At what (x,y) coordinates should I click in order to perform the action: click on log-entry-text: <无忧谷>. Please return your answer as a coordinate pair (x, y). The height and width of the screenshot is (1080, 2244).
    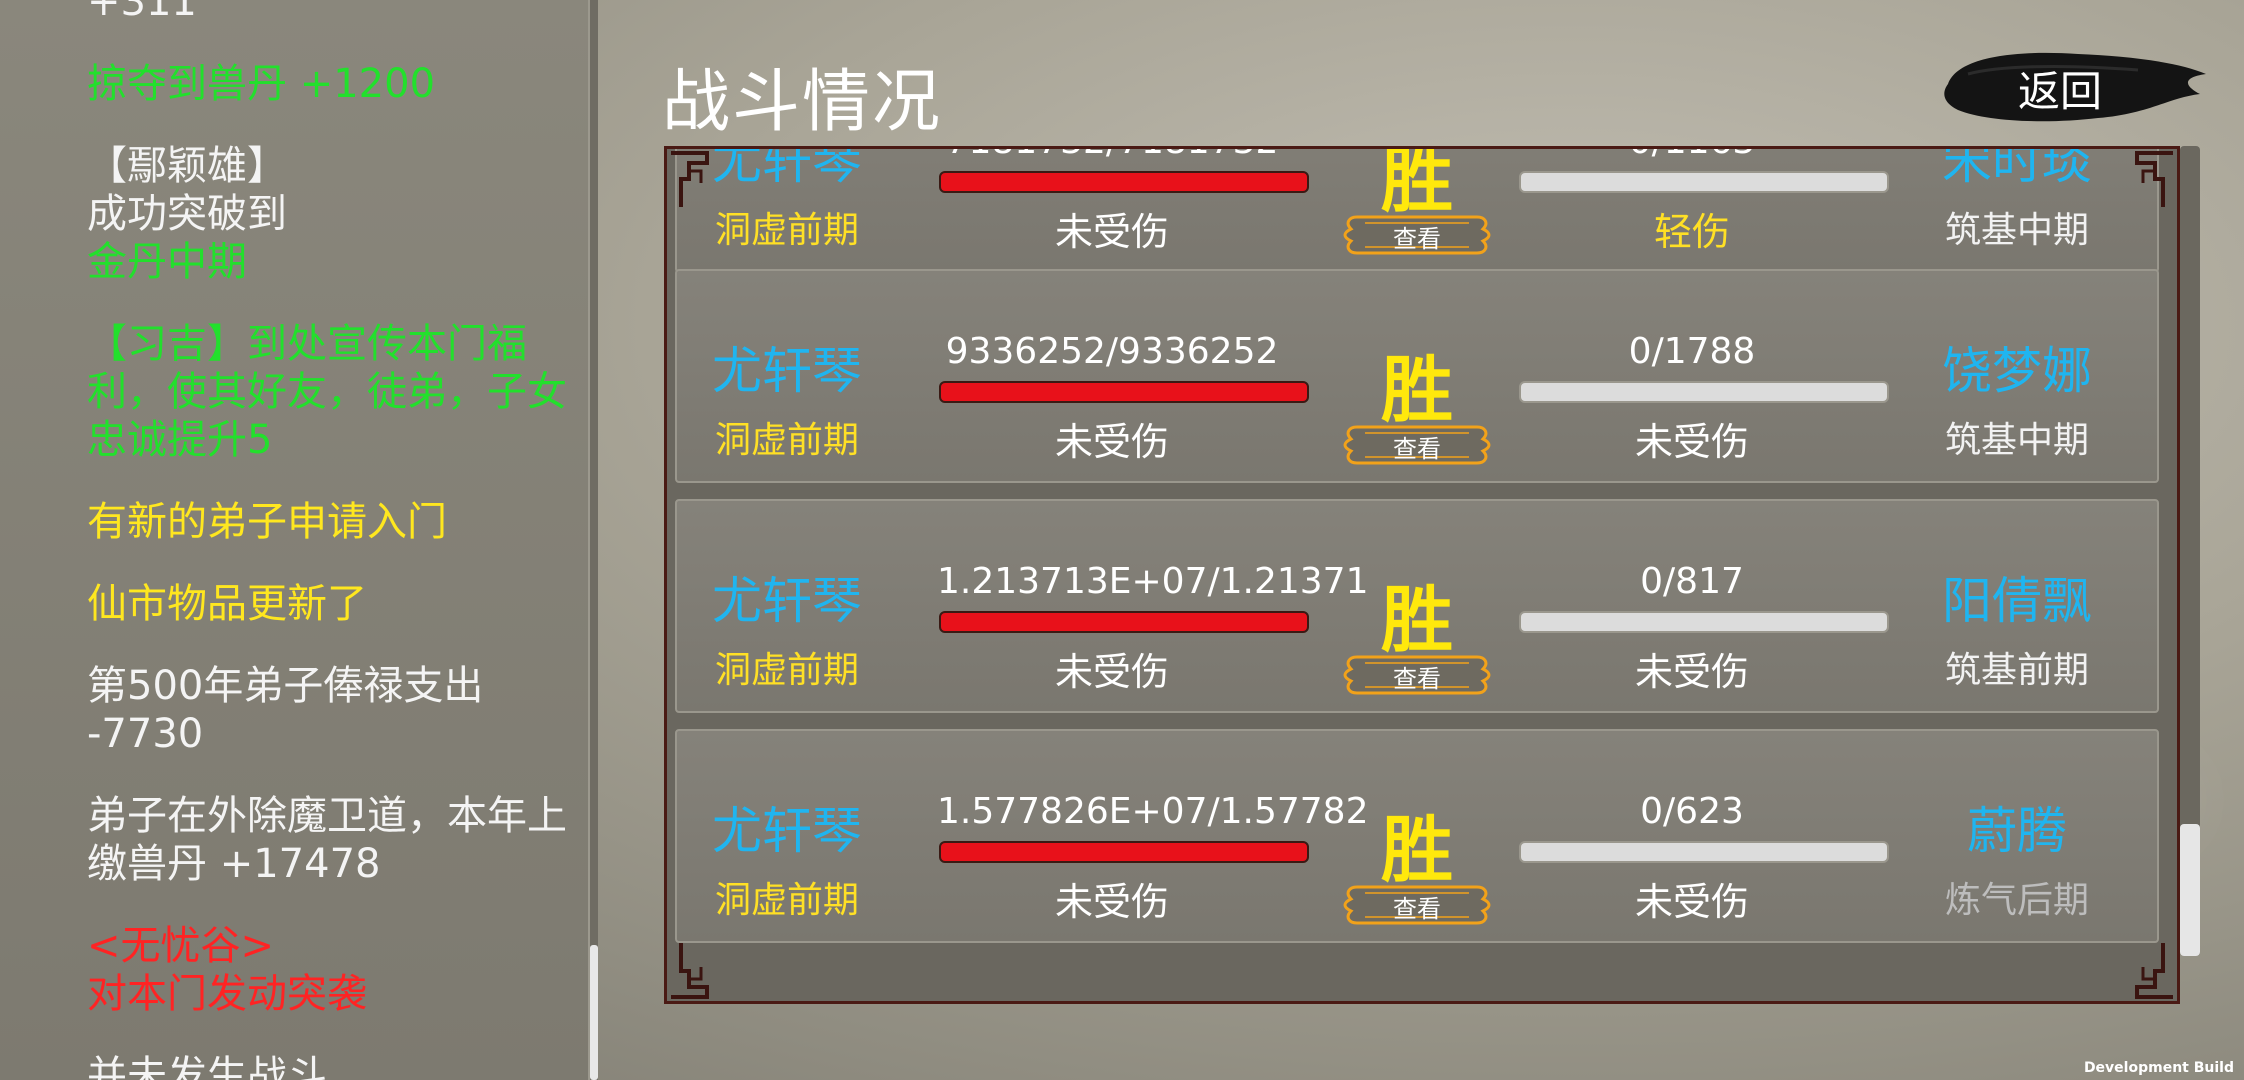
    Looking at the image, I should click on (181, 946).